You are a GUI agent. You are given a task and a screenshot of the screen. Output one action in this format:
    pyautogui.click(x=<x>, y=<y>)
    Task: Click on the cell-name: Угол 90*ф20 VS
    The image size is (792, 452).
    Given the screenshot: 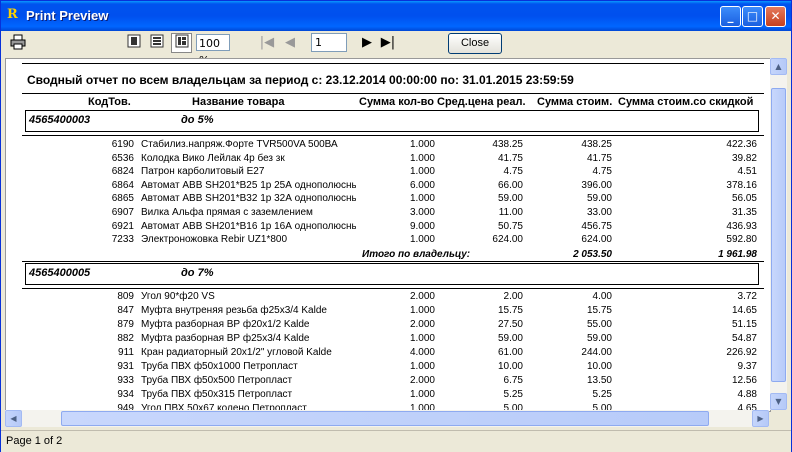 What is the action you would take?
    pyautogui.click(x=178, y=296)
    